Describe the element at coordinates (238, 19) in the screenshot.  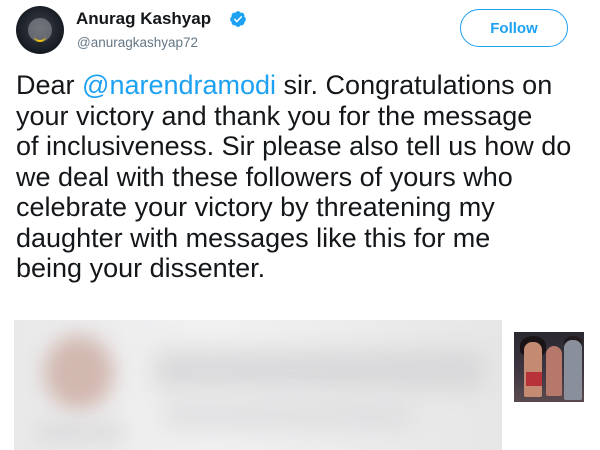
I see `verified-badge-icon` at that location.